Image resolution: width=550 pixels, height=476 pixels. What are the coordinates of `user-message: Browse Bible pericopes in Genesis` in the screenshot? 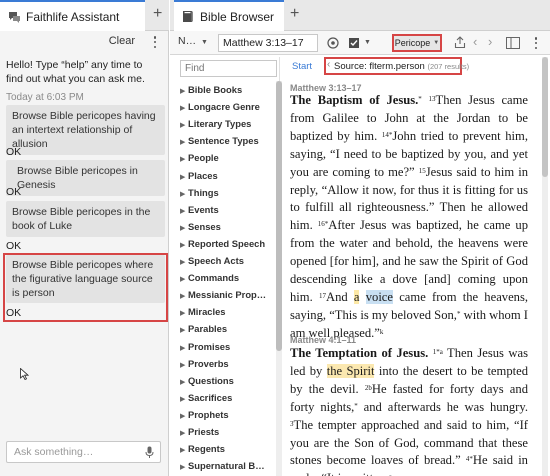 It's located at (85, 178).